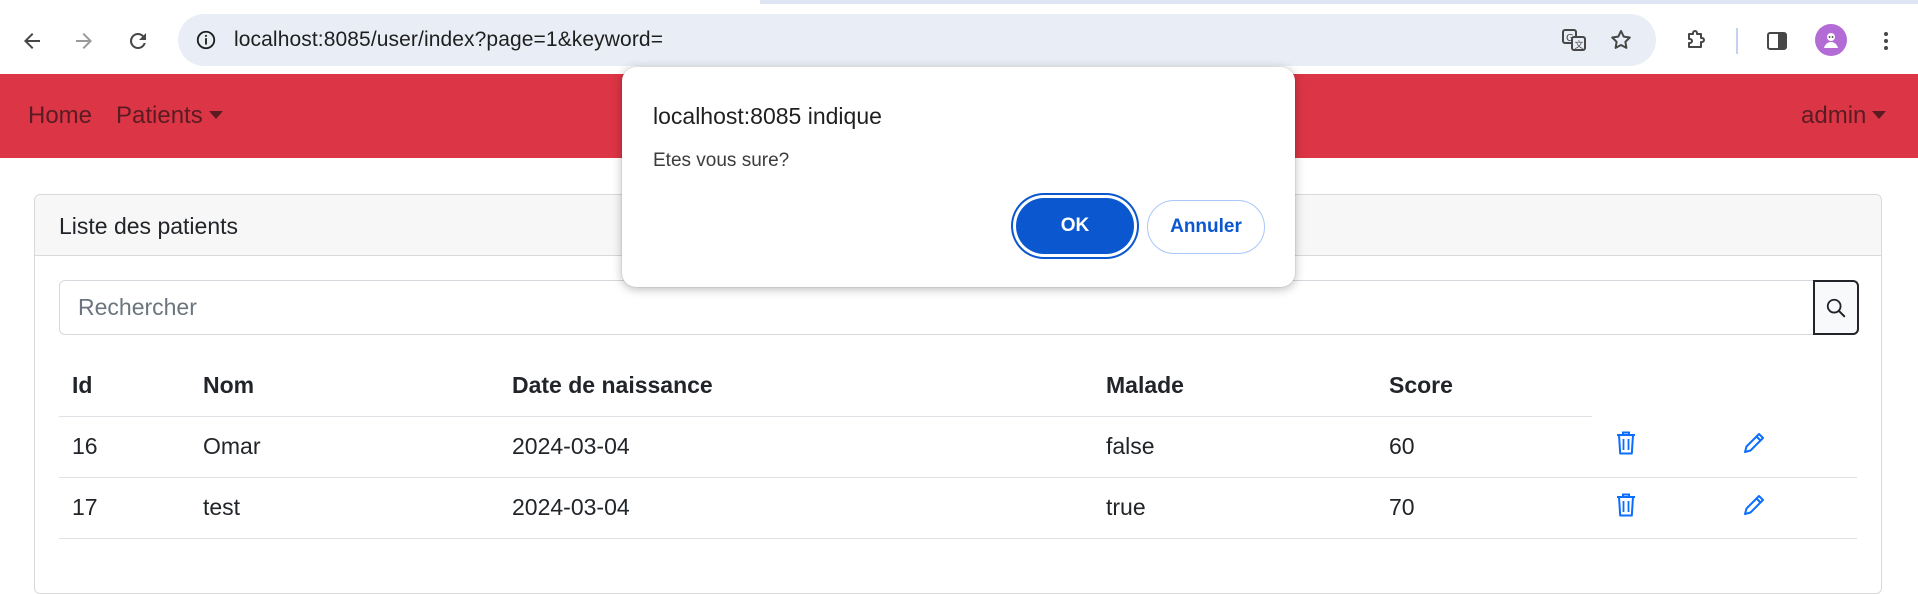 The width and height of the screenshot is (1918, 594). Describe the element at coordinates (721, 160) in the screenshot. I see `dialog-message: Etes vous sure?` at that location.